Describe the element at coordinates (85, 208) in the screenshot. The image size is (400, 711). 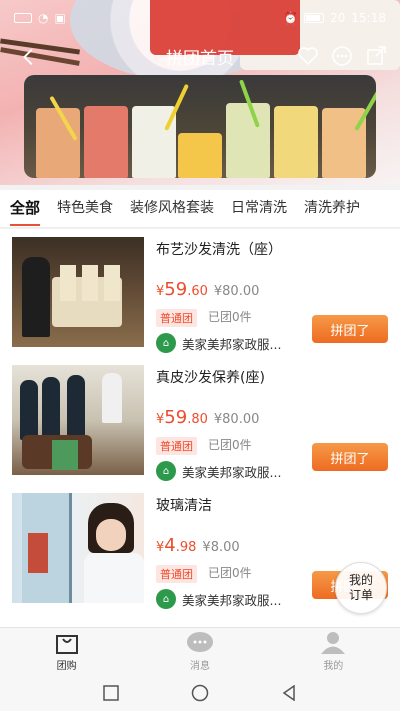
I see `tab-featured-food: 特色美食` at that location.